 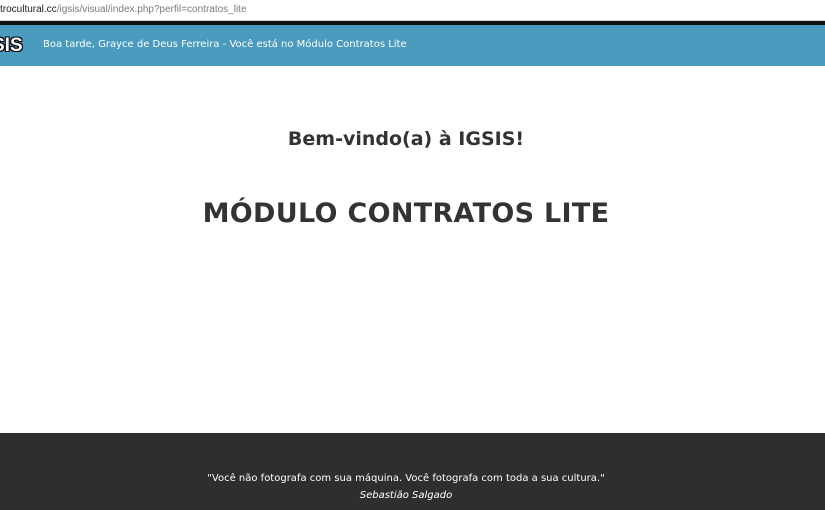 I want to click on footer-quote-author: Sebastião Salgado, so click(x=406, y=495).